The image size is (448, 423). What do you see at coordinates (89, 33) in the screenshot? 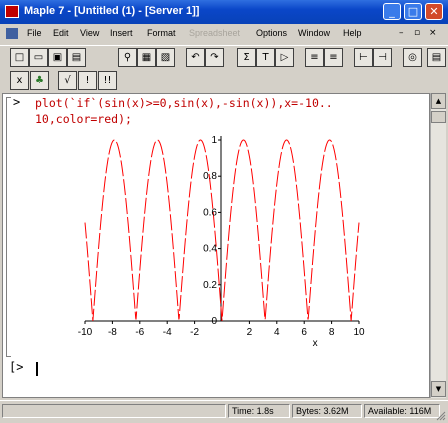
I see `menu-view: View` at bounding box center [89, 33].